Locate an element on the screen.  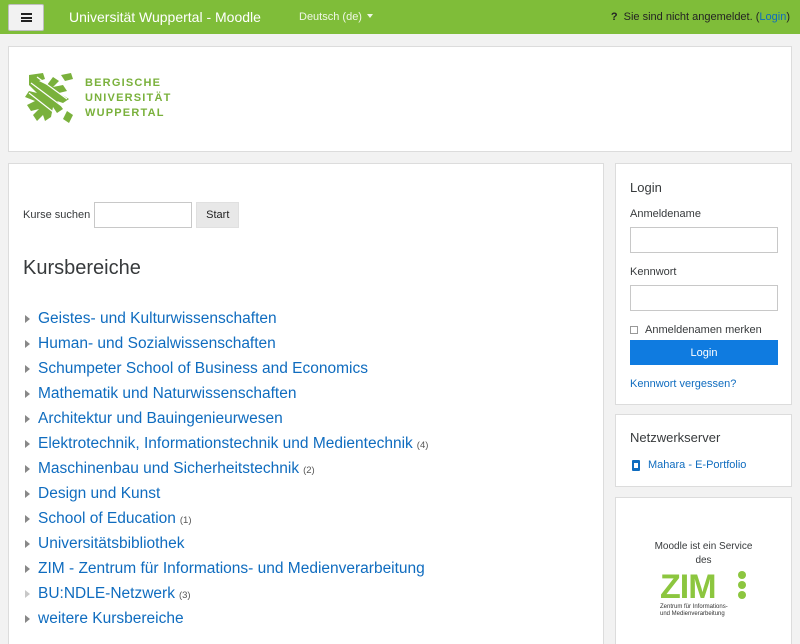
category-item: weitere Kursbereiche is located at coordinates (227, 618).